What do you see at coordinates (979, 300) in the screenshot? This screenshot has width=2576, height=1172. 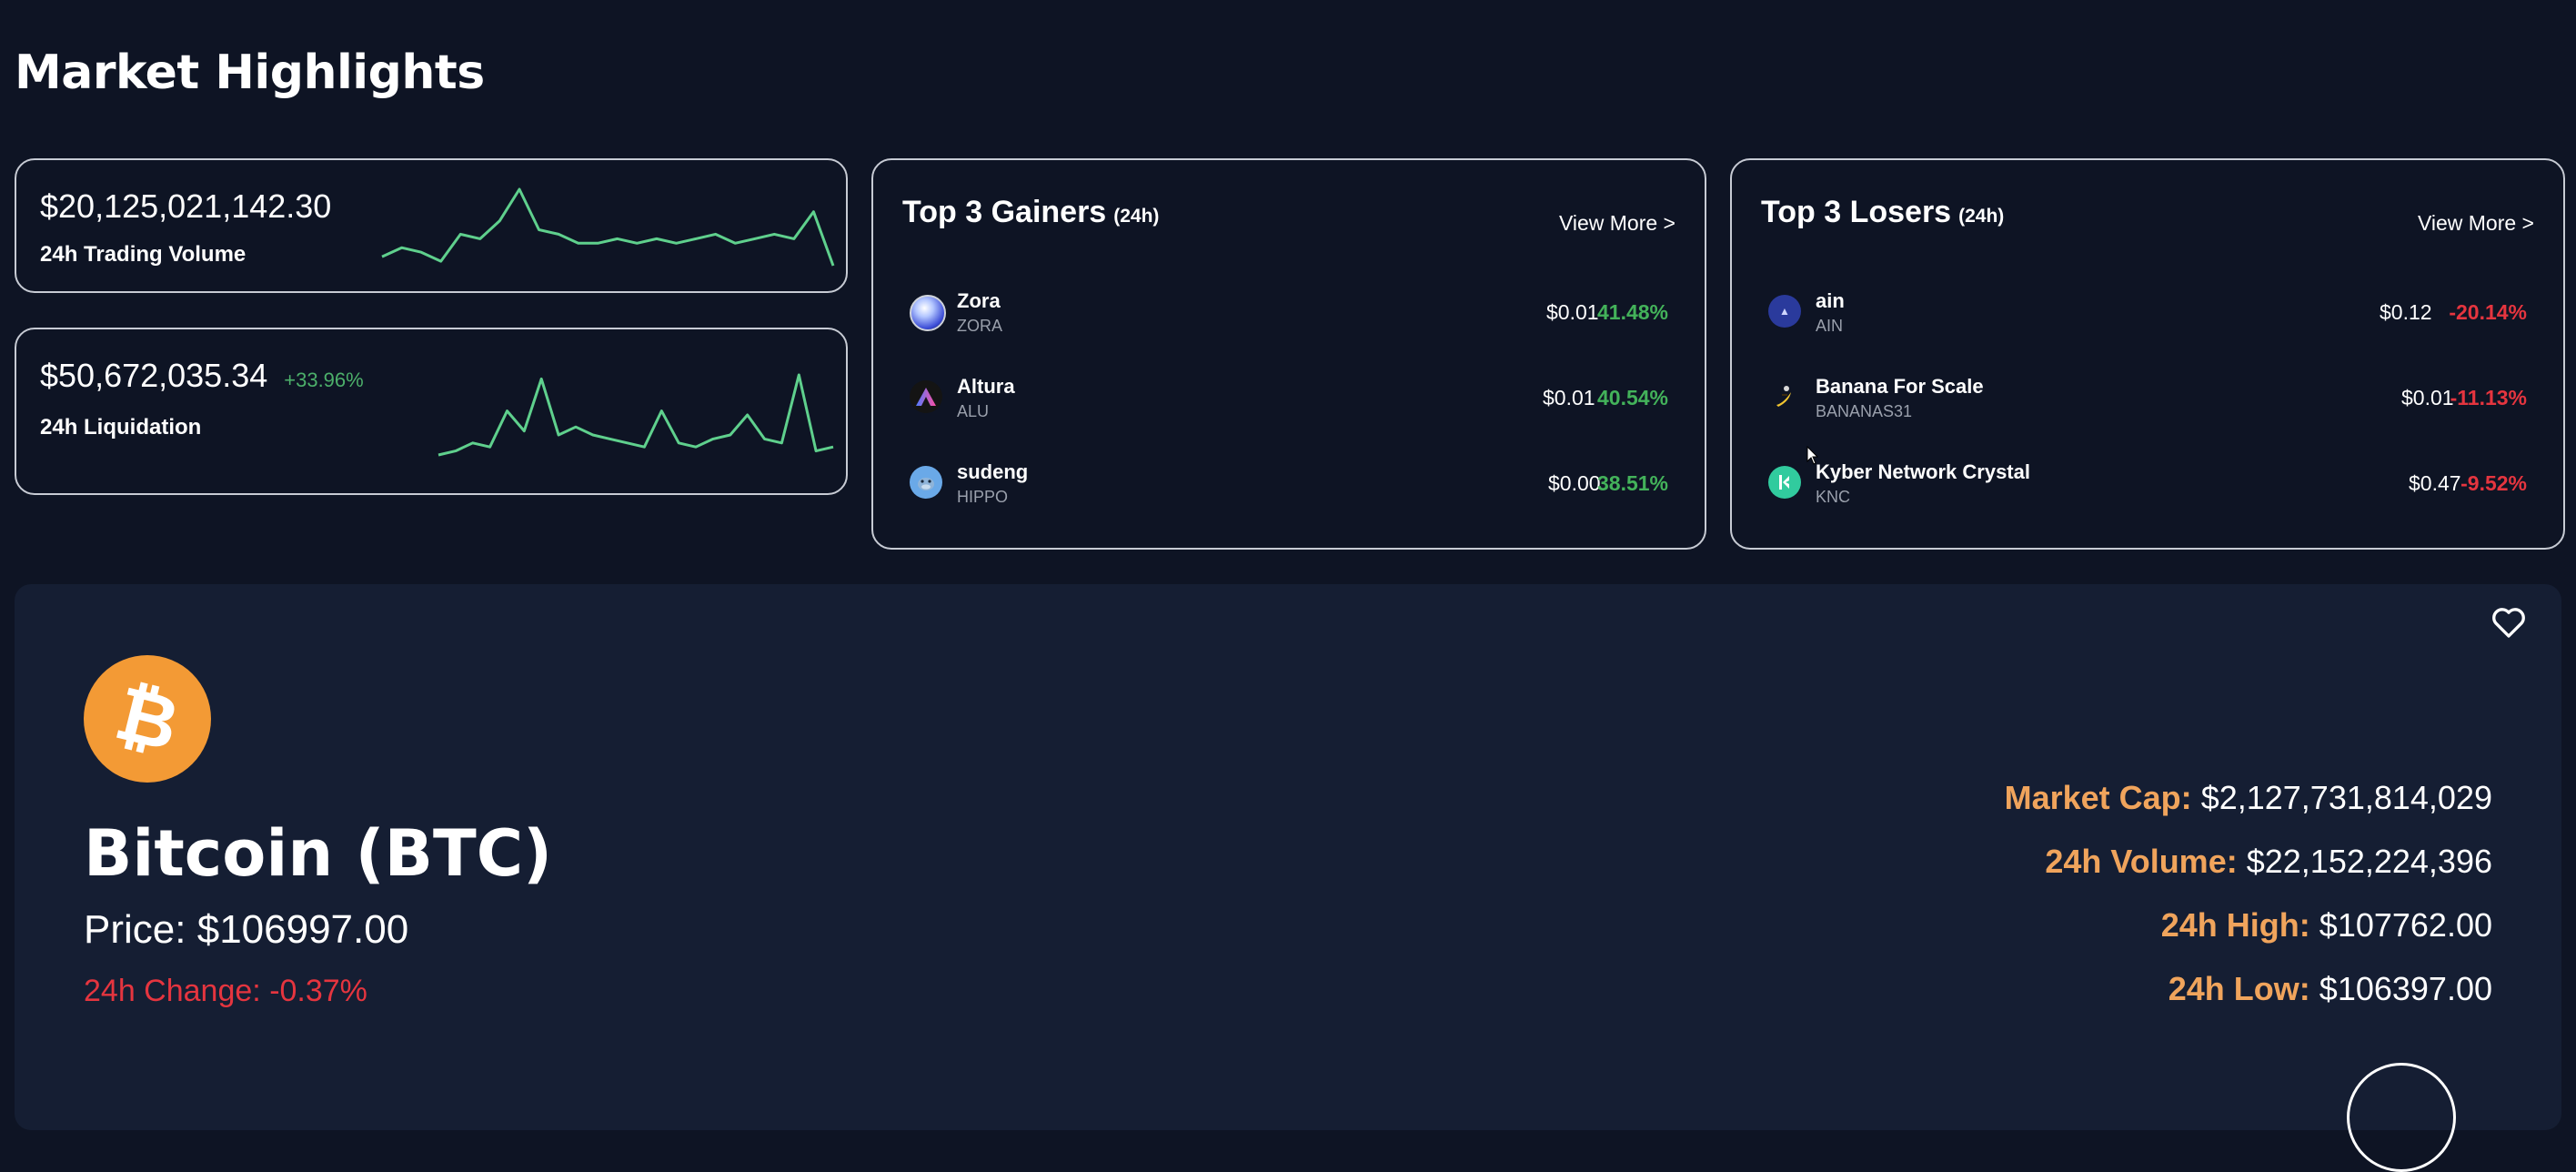 I see `coin-name: Zora` at bounding box center [979, 300].